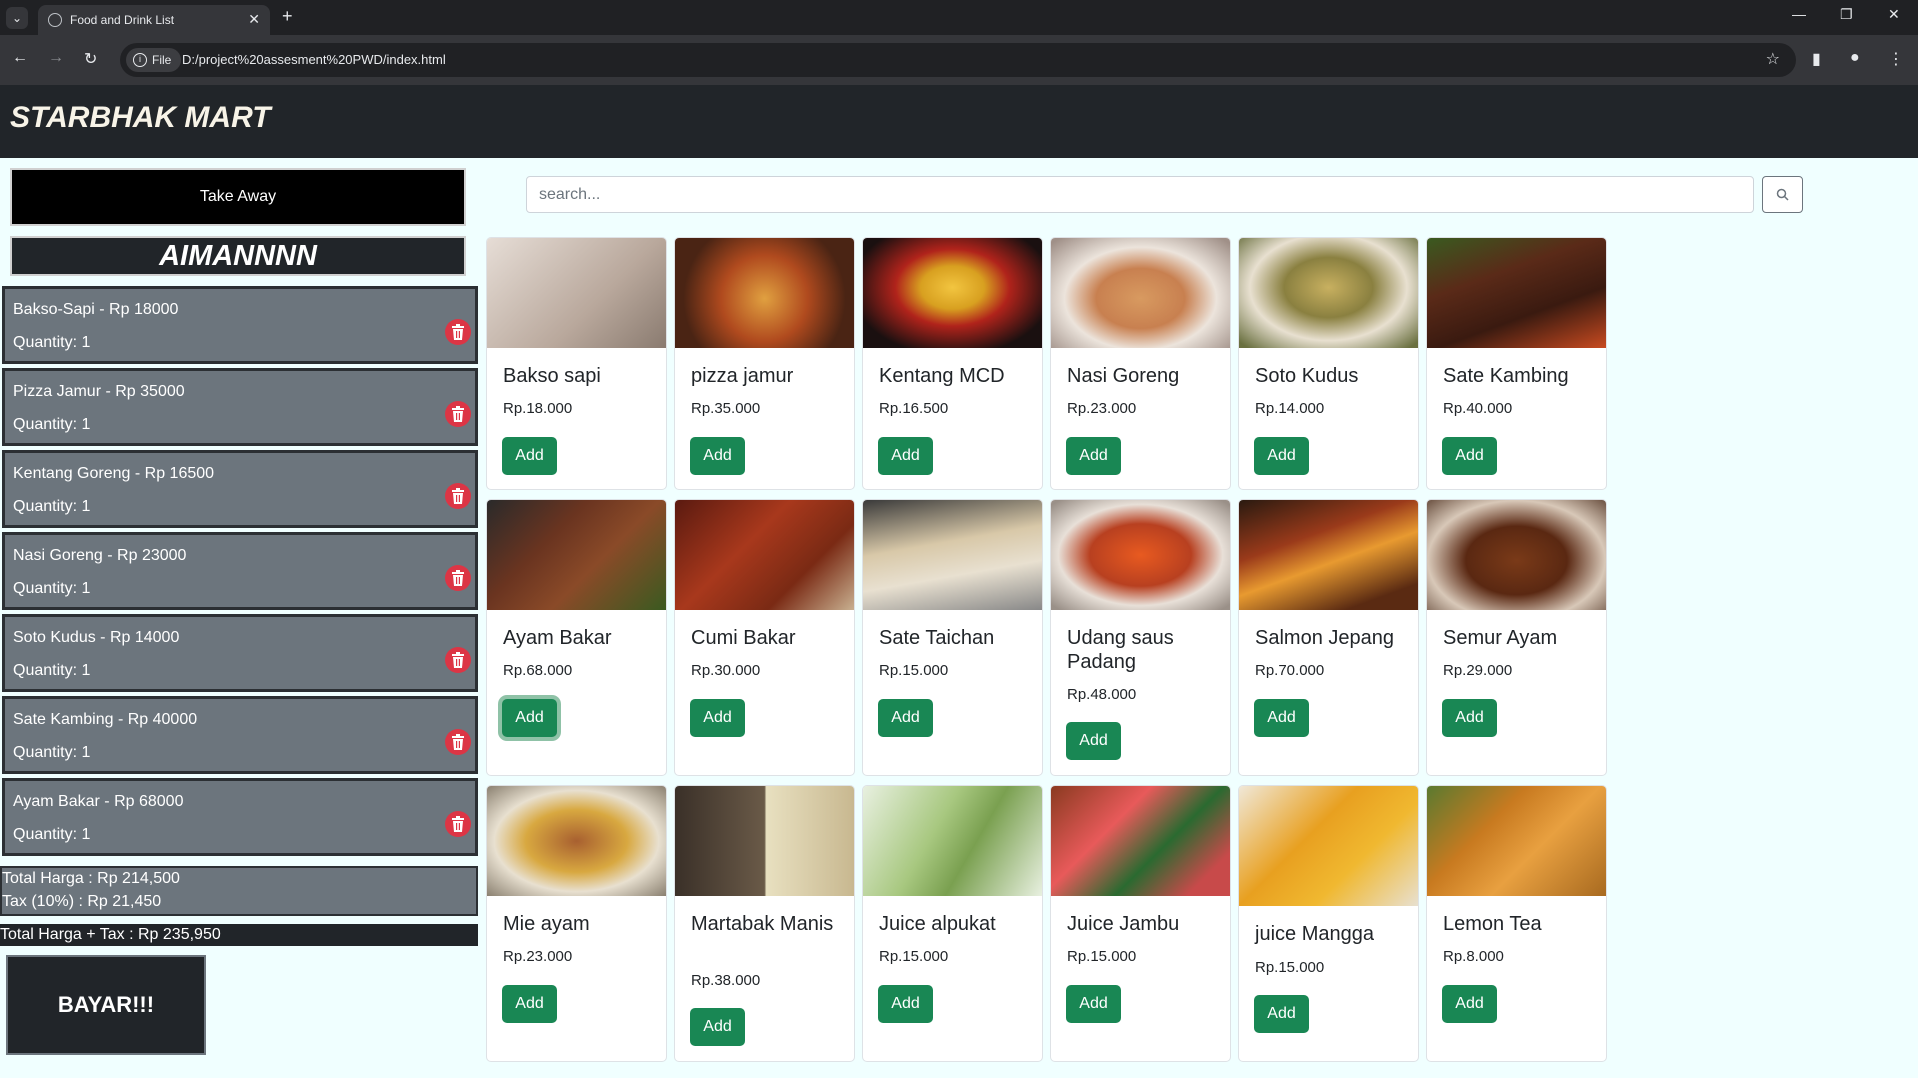 The height and width of the screenshot is (1078, 1918). What do you see at coordinates (959, 121) in the screenshot?
I see `app-header: STARBHAK MART` at bounding box center [959, 121].